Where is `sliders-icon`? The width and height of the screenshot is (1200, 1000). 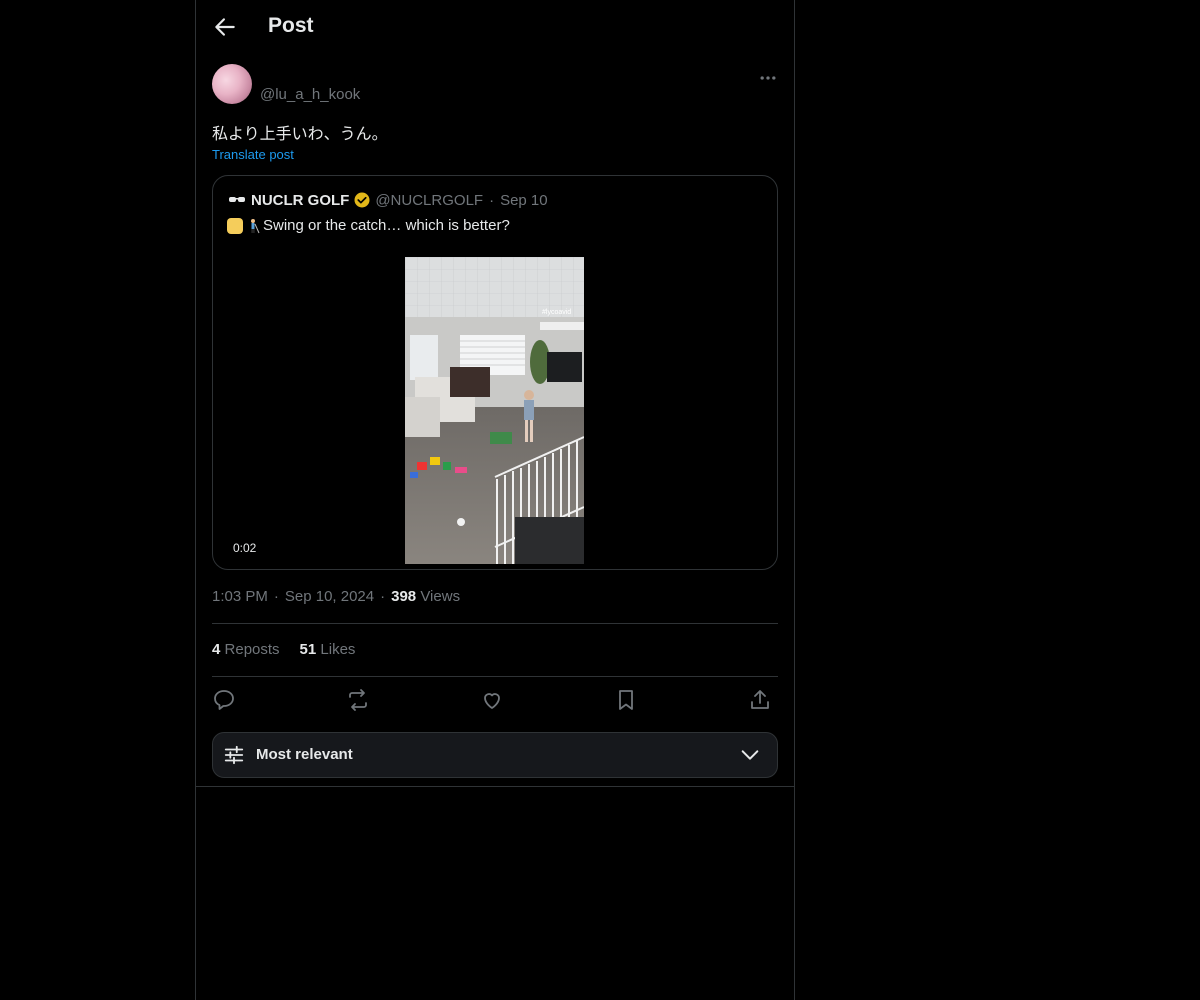 sliders-icon is located at coordinates (234, 755).